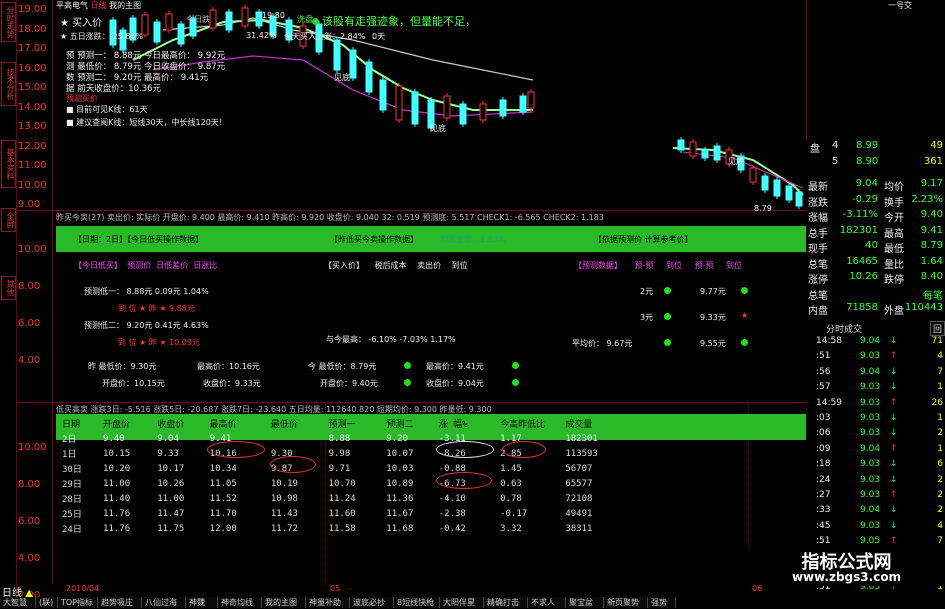 This screenshot has width=945, height=609. What do you see at coordinates (8, 84) in the screenshot?
I see `tab-technical: 技术分析` at bounding box center [8, 84].